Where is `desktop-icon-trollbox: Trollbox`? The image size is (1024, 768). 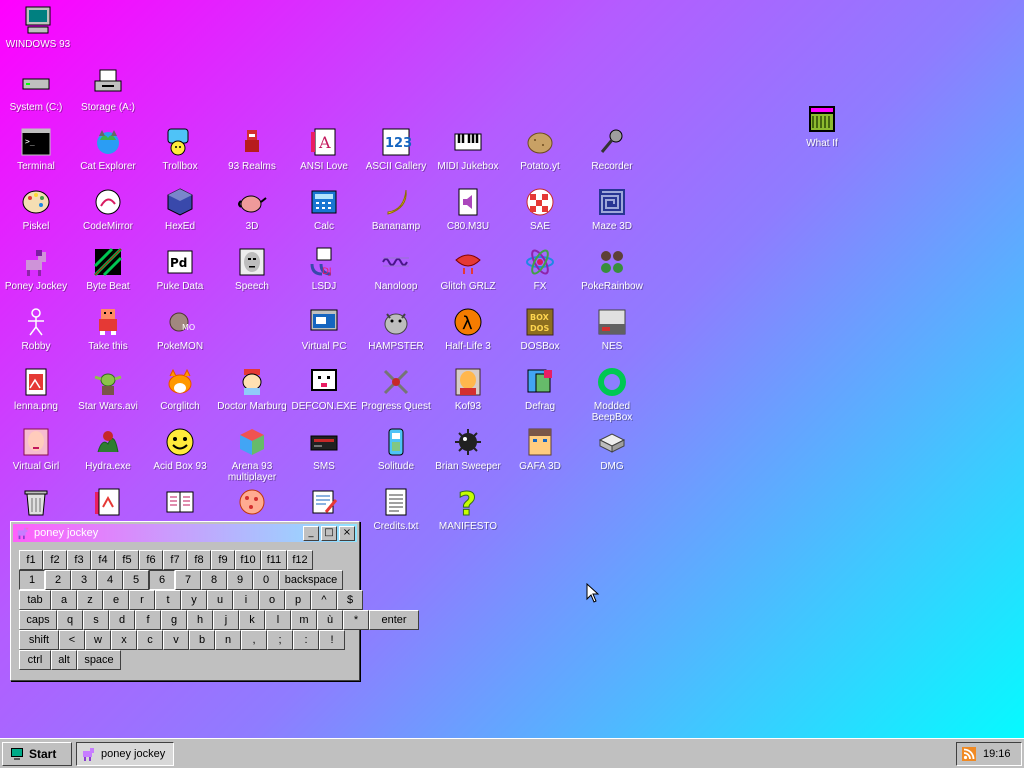
desktop-icon-trollbox: Trollbox is located at coordinates (180, 148).